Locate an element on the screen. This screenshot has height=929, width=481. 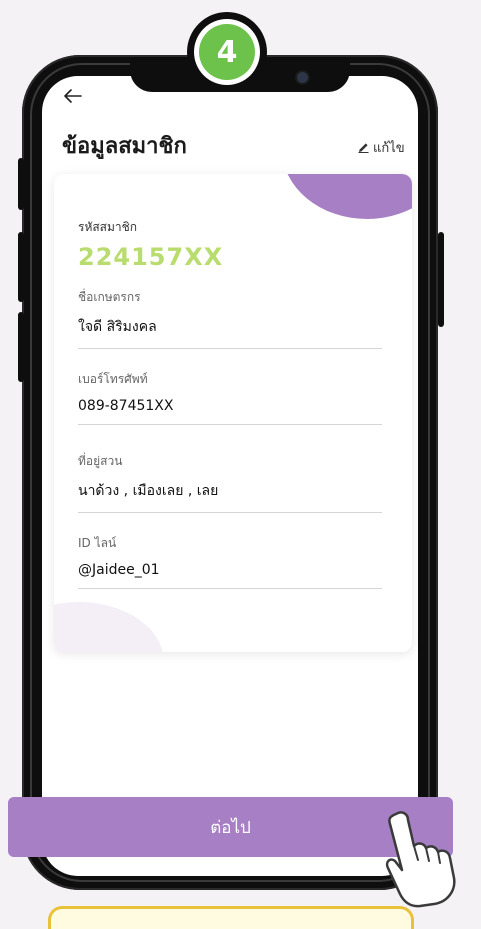
card-decoration-bottom is located at coordinates (109, 627).